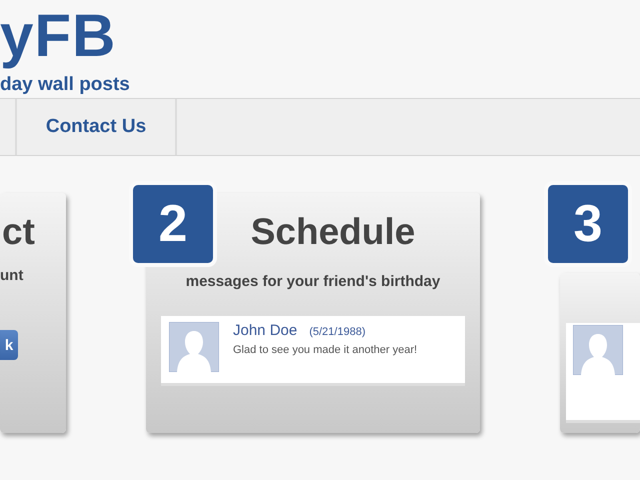 The height and width of the screenshot is (480, 640). Describe the element at coordinates (97, 127) in the screenshot. I see `nav-link: Contact Us` at that location.